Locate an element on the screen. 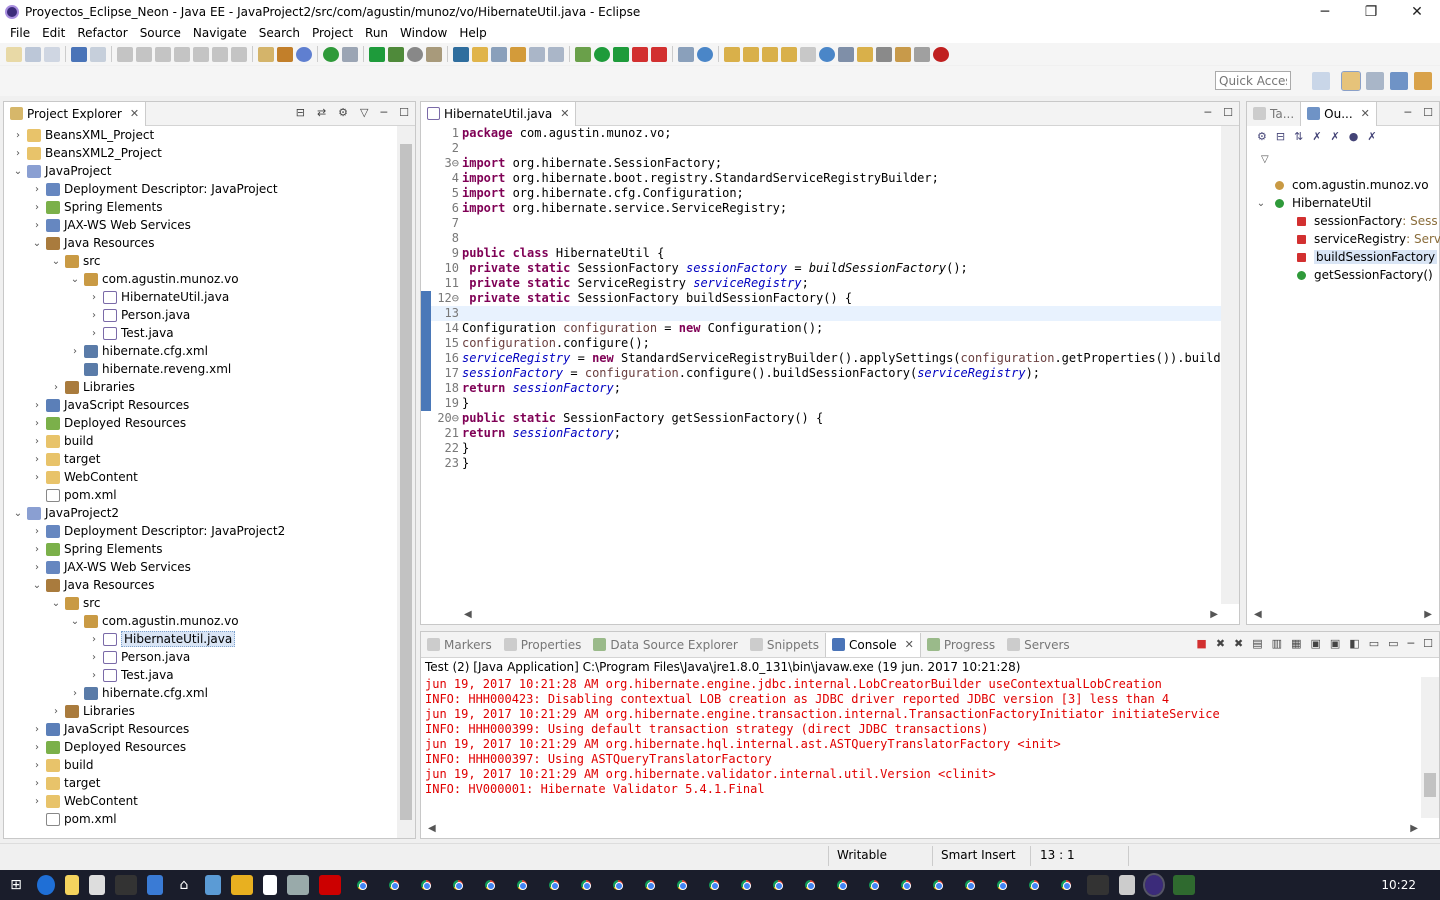  tree-item: › HibernateUtil.java is located at coordinates (200, 639).